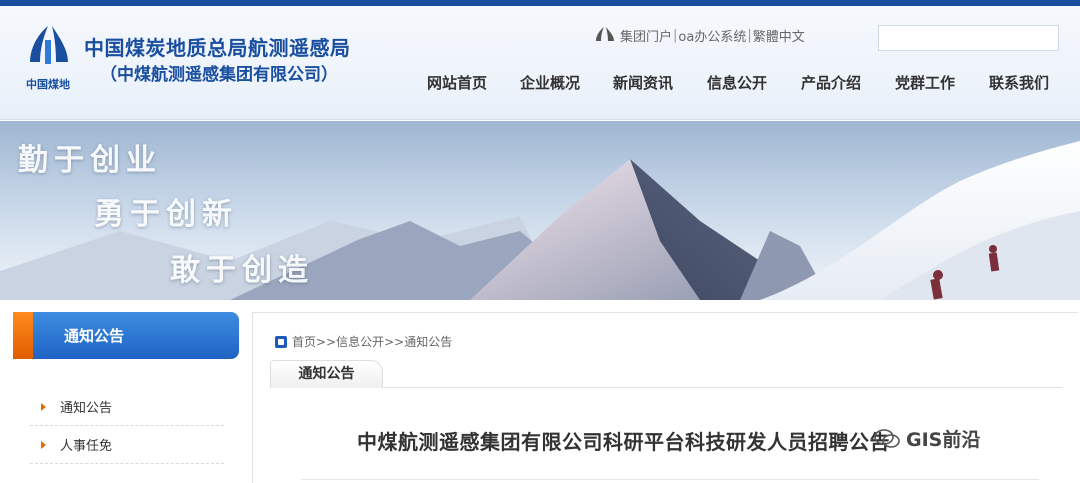  Describe the element at coordinates (86, 408) in the screenshot. I see `sidebar-item-label: 通知公告` at that location.